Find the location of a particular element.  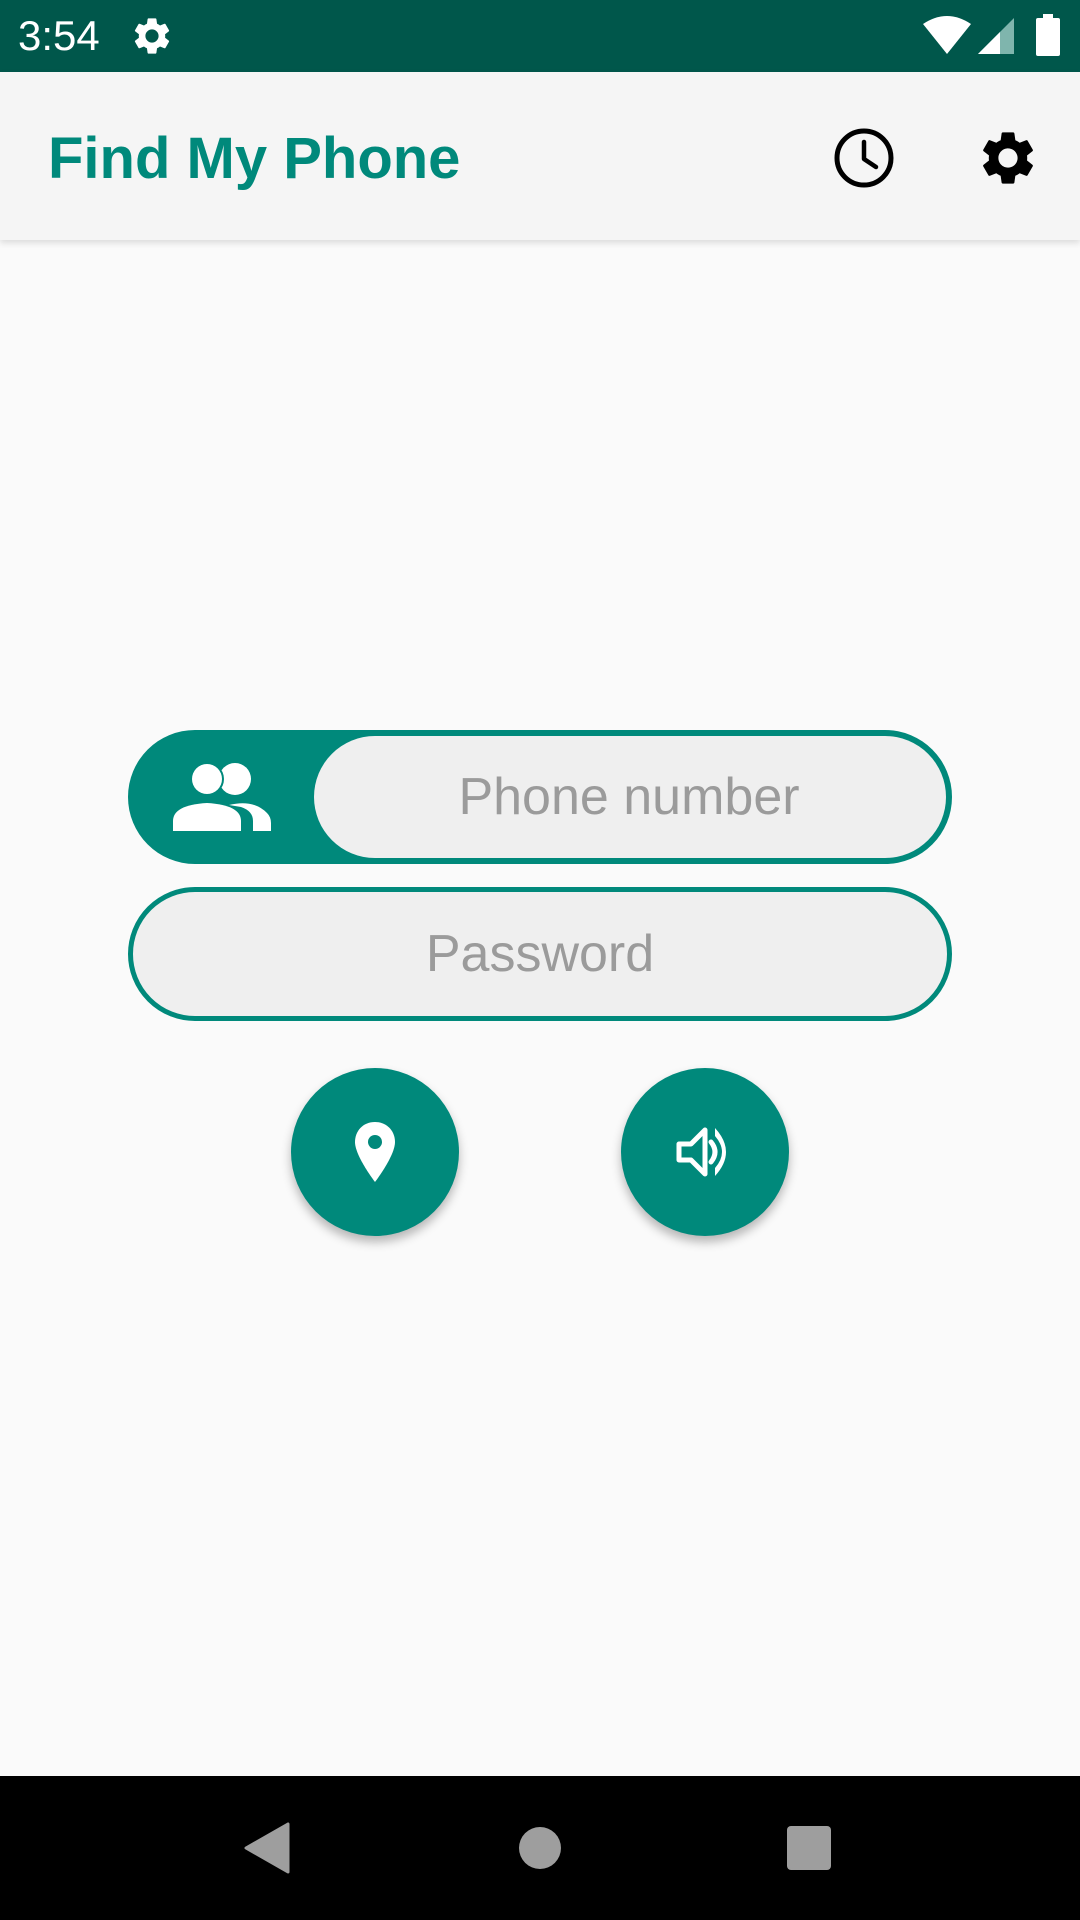

history-button is located at coordinates (864, 158).